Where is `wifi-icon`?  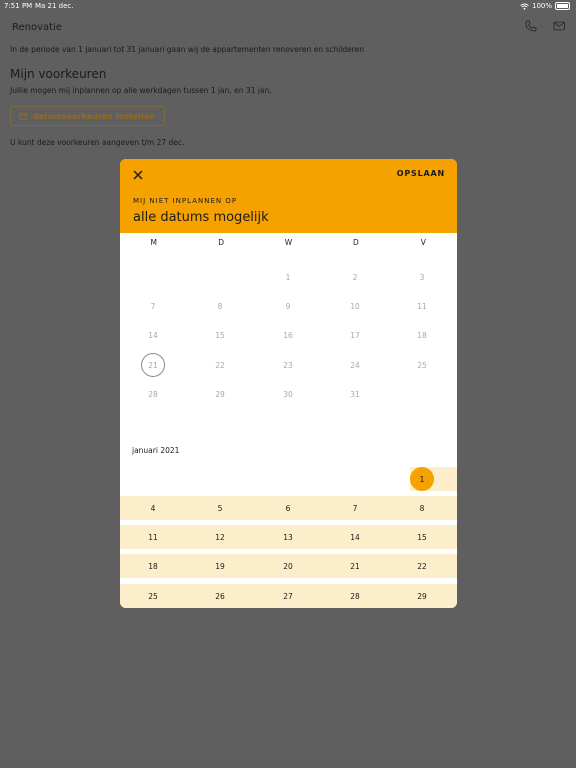
wifi-icon is located at coordinates (524, 6).